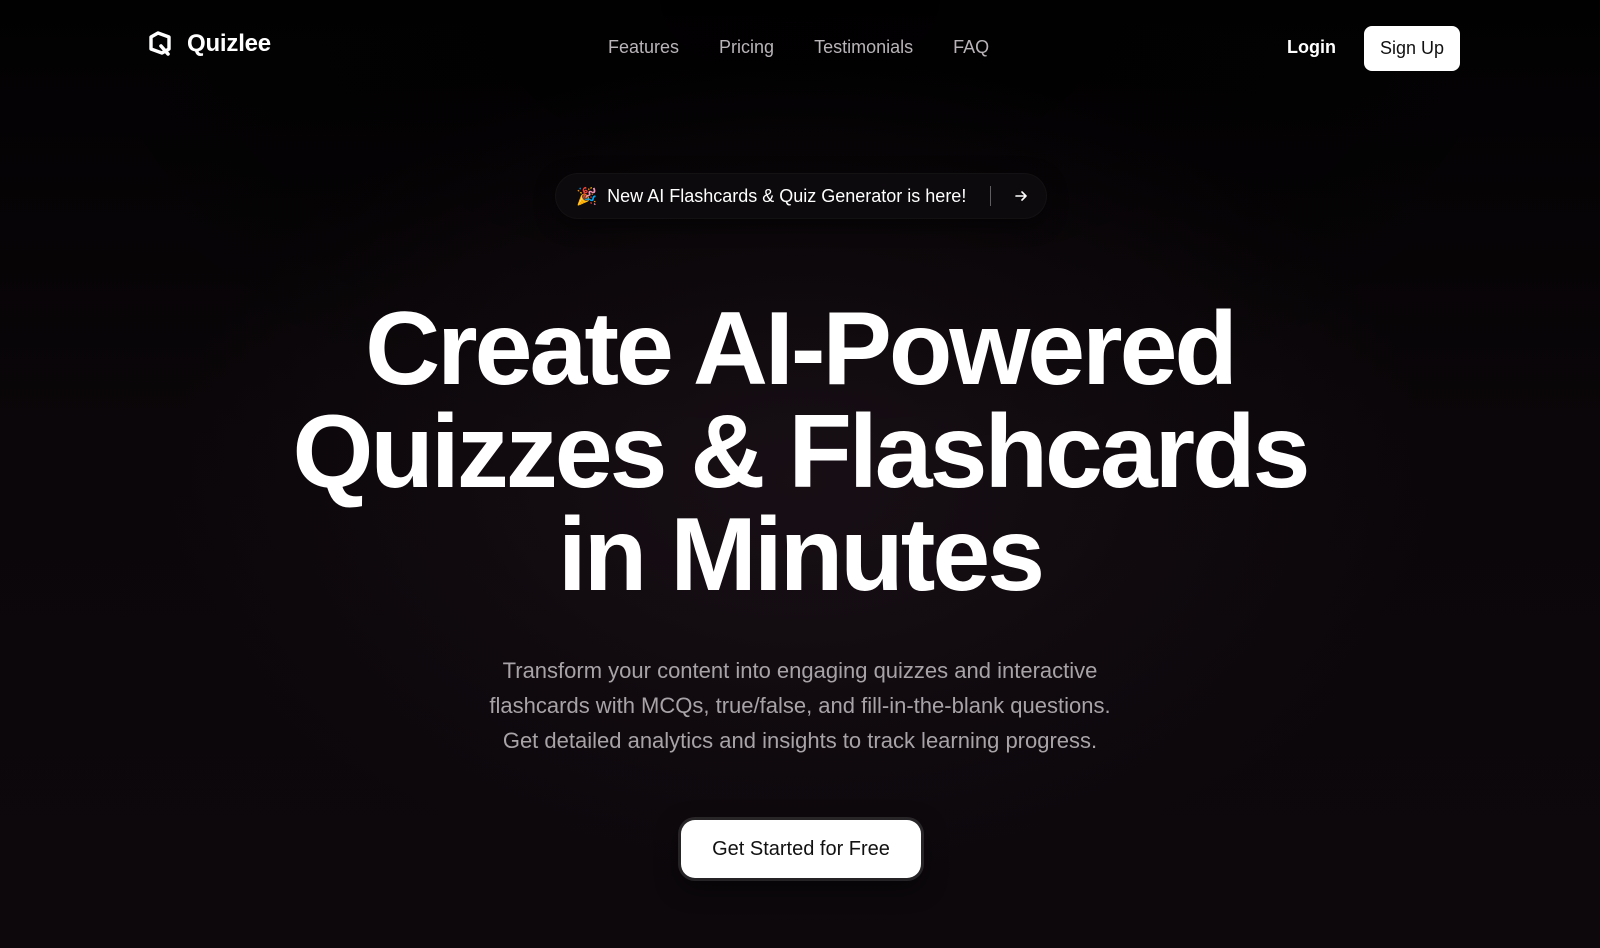 Image resolution: width=1600 pixels, height=948 pixels. What do you see at coordinates (229, 43) in the screenshot?
I see `brand-name: Quizlee` at bounding box center [229, 43].